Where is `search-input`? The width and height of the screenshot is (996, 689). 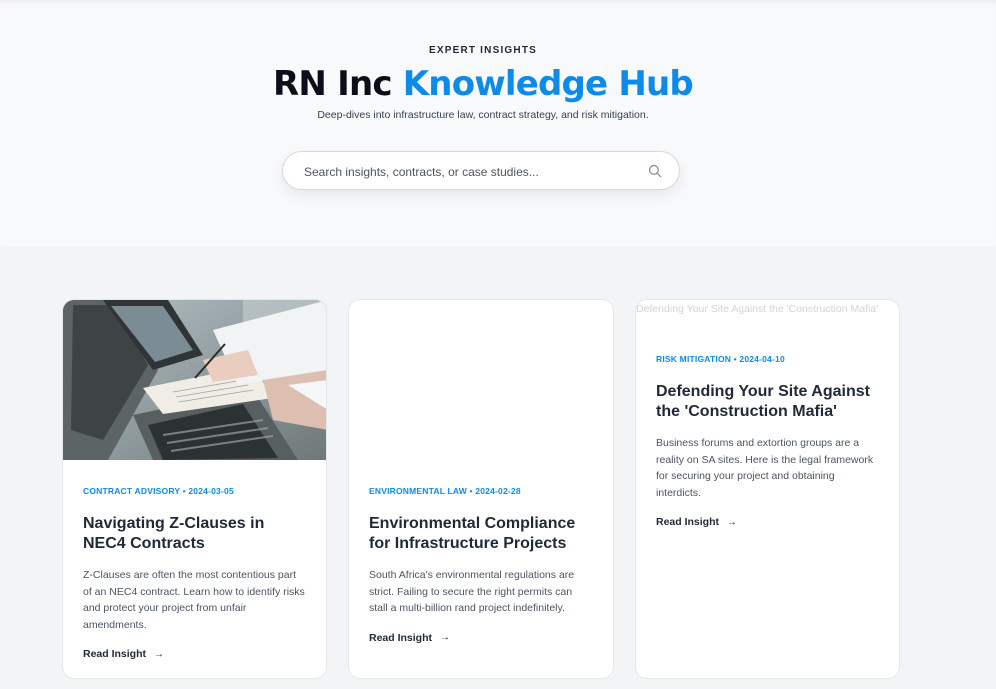 search-input is located at coordinates (464, 172).